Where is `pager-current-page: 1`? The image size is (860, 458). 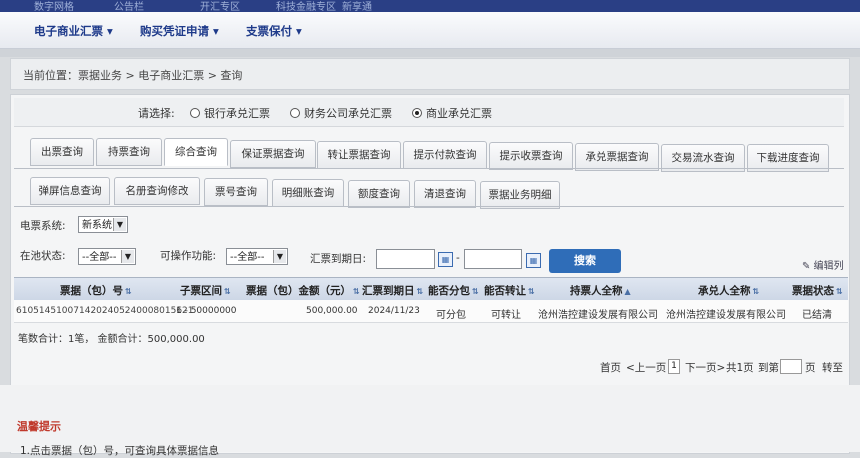
pager-current-page: 1 is located at coordinates (674, 366).